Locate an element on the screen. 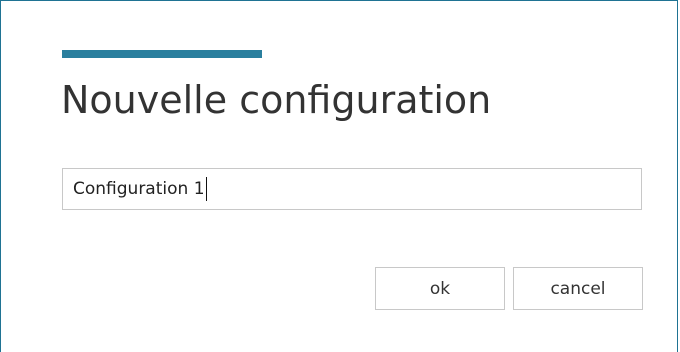 The height and width of the screenshot is (352, 680). ok-button-label: ok is located at coordinates (440, 288).